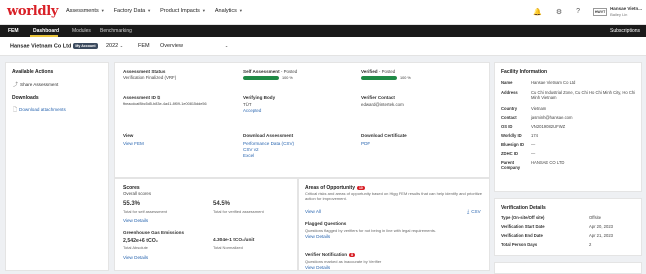 This screenshot has height=274, width=646. Describe the element at coordinates (523, 208) in the screenshot. I see `verification-details-title: Verification Details` at that location.